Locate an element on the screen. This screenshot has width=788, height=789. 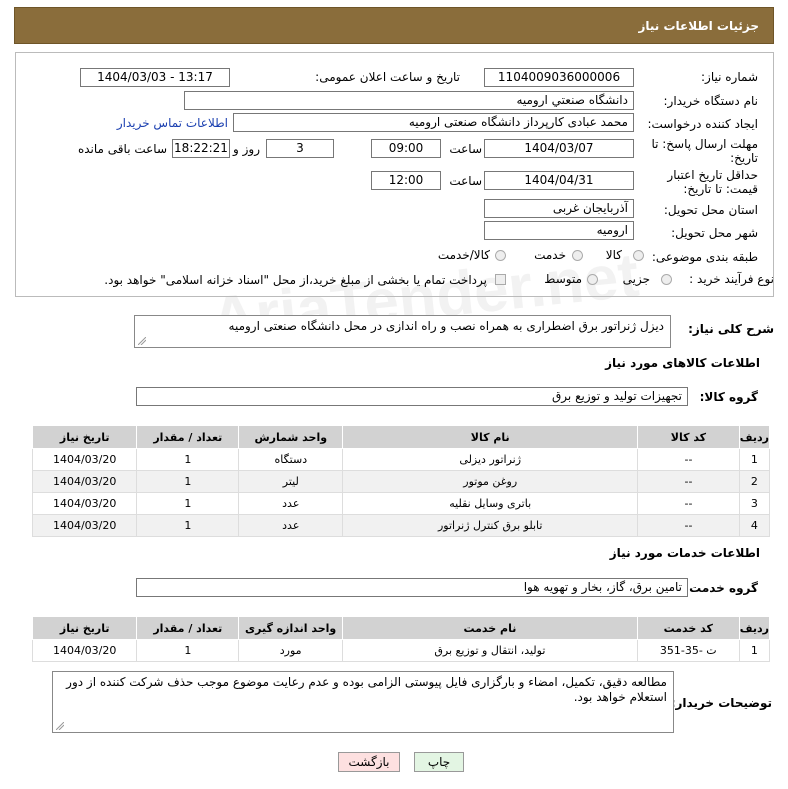
goods-section-title: اطلاعات کالاهای مورد نیاز is located at coordinates (682, 363).